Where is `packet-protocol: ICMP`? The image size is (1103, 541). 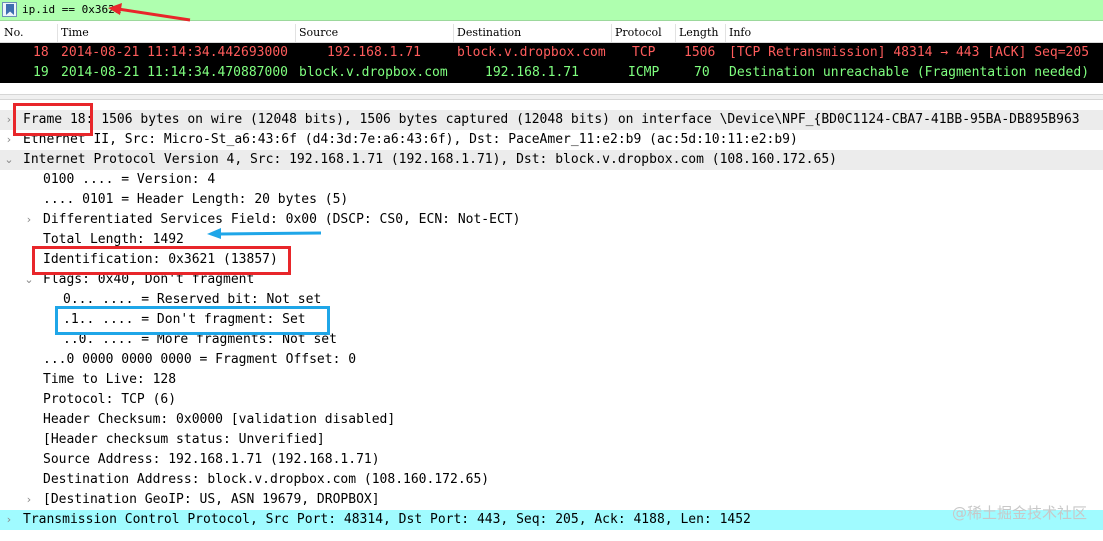 packet-protocol: ICMP is located at coordinates (644, 72).